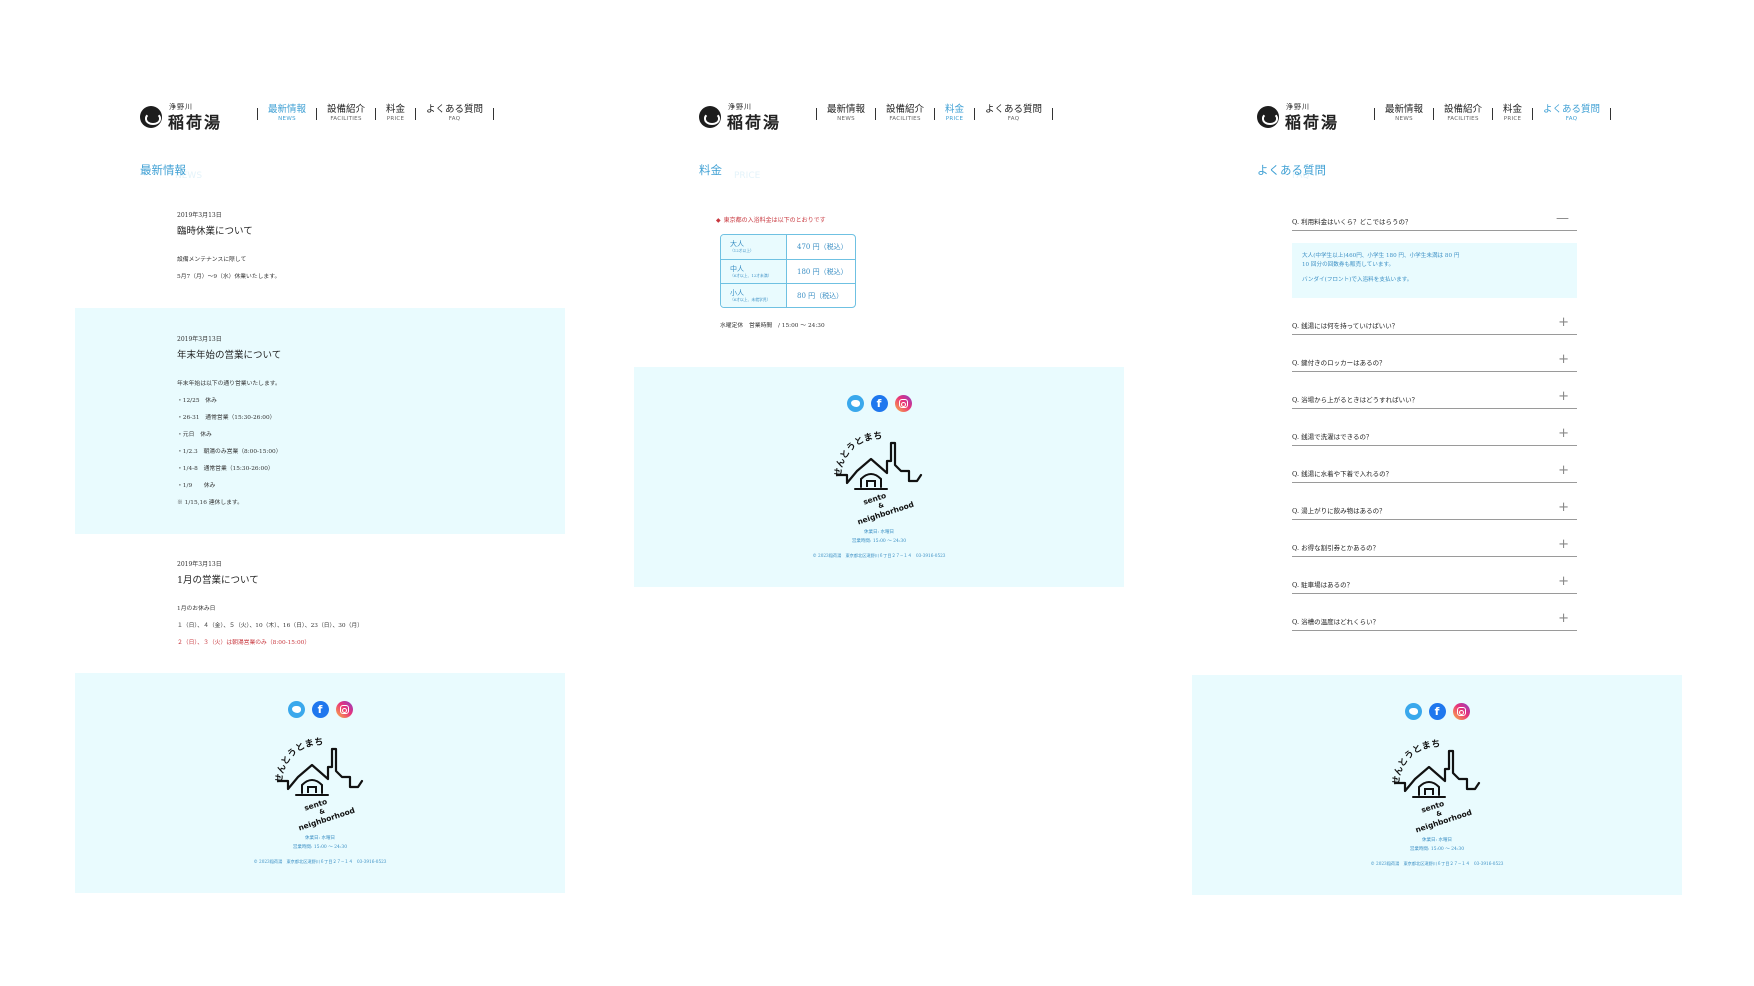 This screenshot has width=1754, height=986. Describe the element at coordinates (270, 581) in the screenshot. I see `news-title: 1月の営業について` at that location.